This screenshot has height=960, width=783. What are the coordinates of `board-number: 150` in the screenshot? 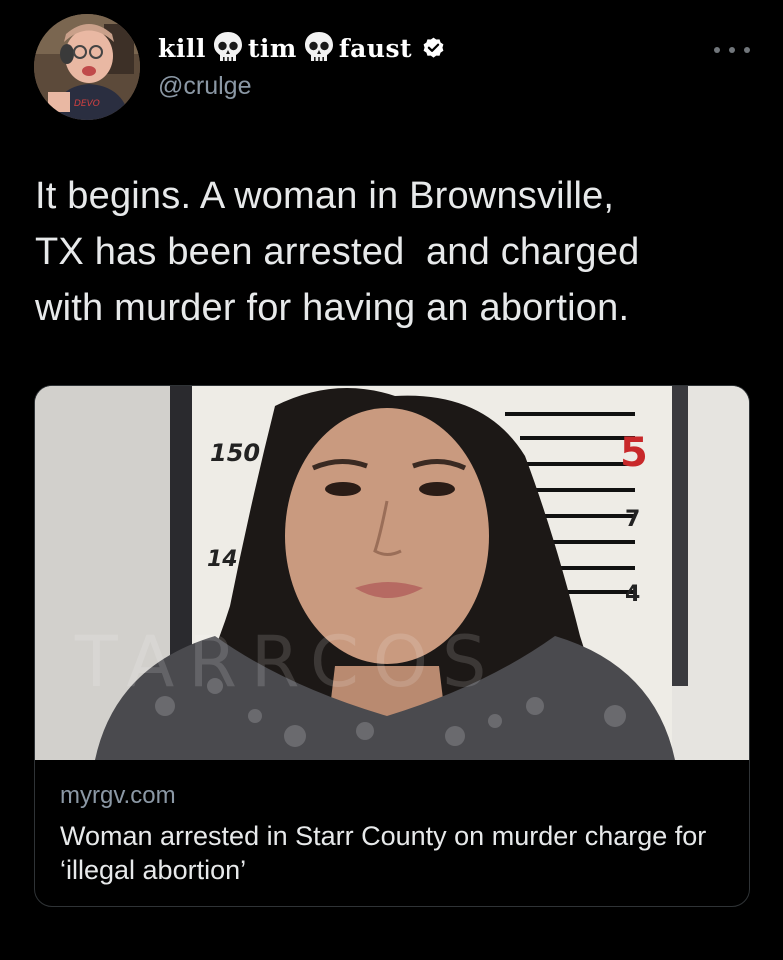 It's located at (235, 453).